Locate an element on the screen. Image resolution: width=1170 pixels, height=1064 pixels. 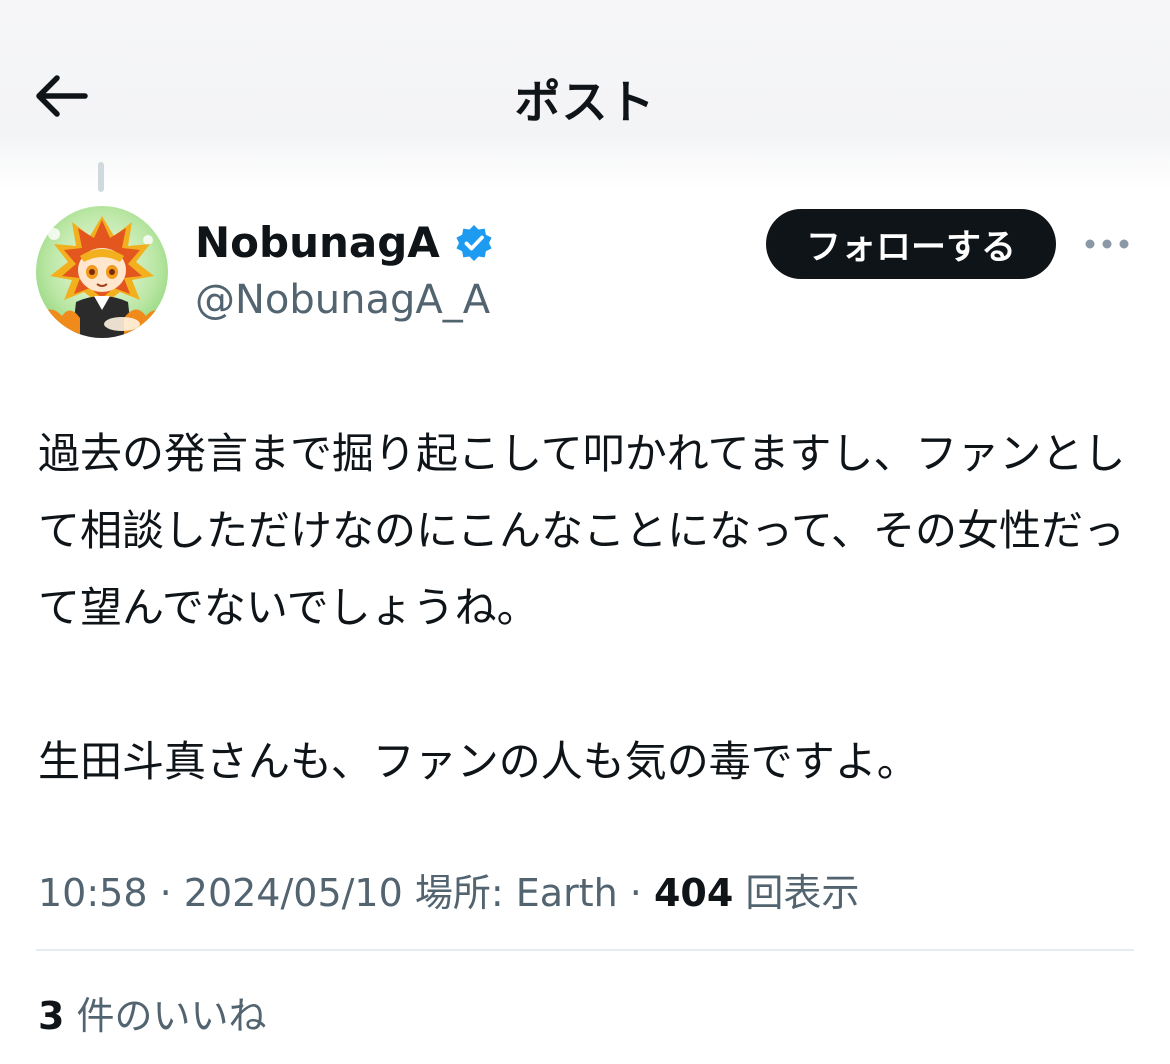
views-count: 404 is located at coordinates (693, 893).